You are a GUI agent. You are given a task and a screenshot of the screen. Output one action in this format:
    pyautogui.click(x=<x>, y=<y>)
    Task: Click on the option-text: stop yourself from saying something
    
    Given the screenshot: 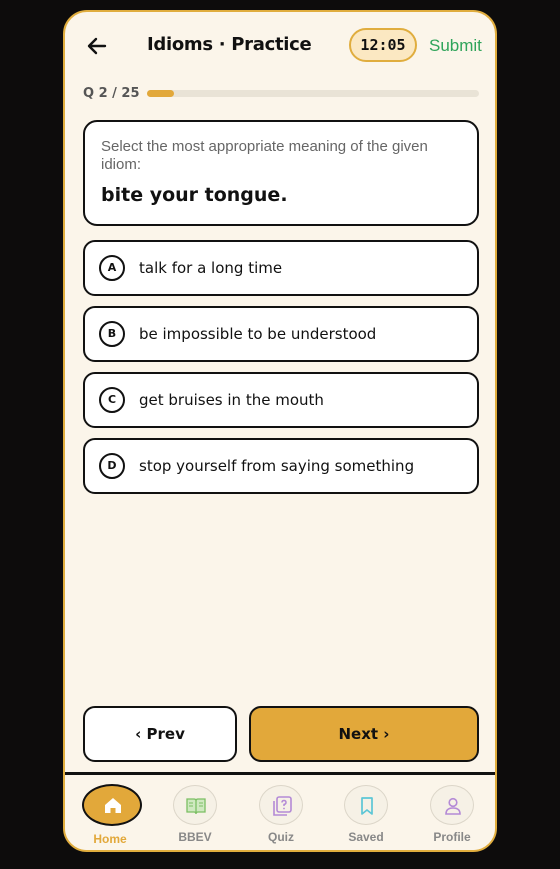 What is the action you would take?
    pyautogui.click(x=277, y=466)
    